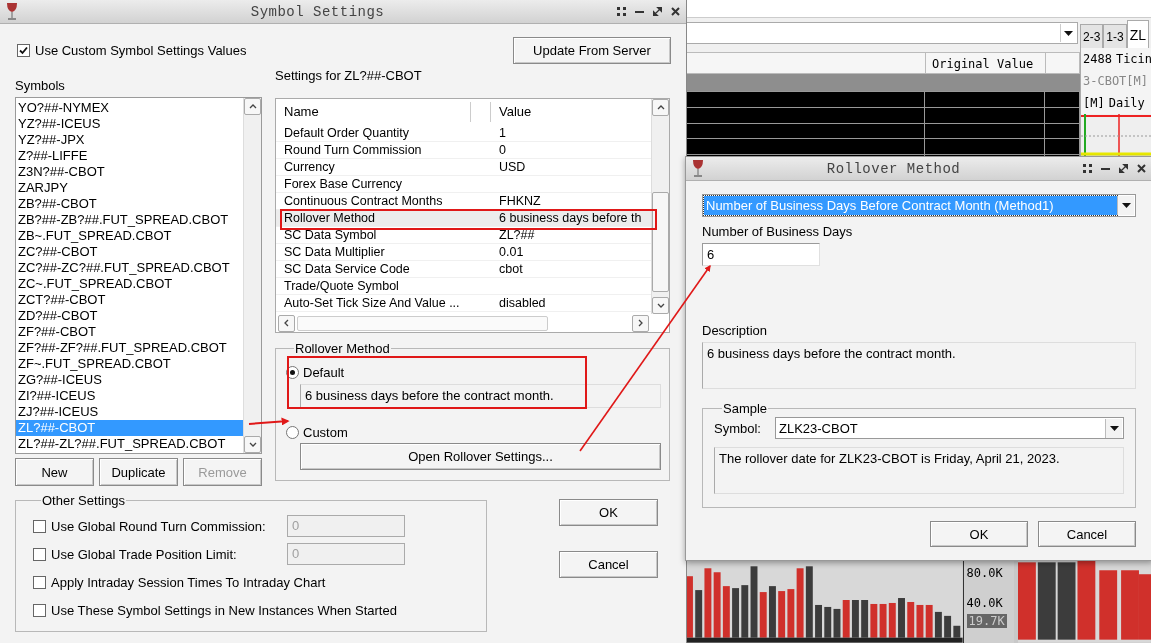 The height and width of the screenshot is (643, 1151). Describe the element at coordinates (463, 286) in the screenshot. I see `table-row: Trade/Quote Symbol` at that location.